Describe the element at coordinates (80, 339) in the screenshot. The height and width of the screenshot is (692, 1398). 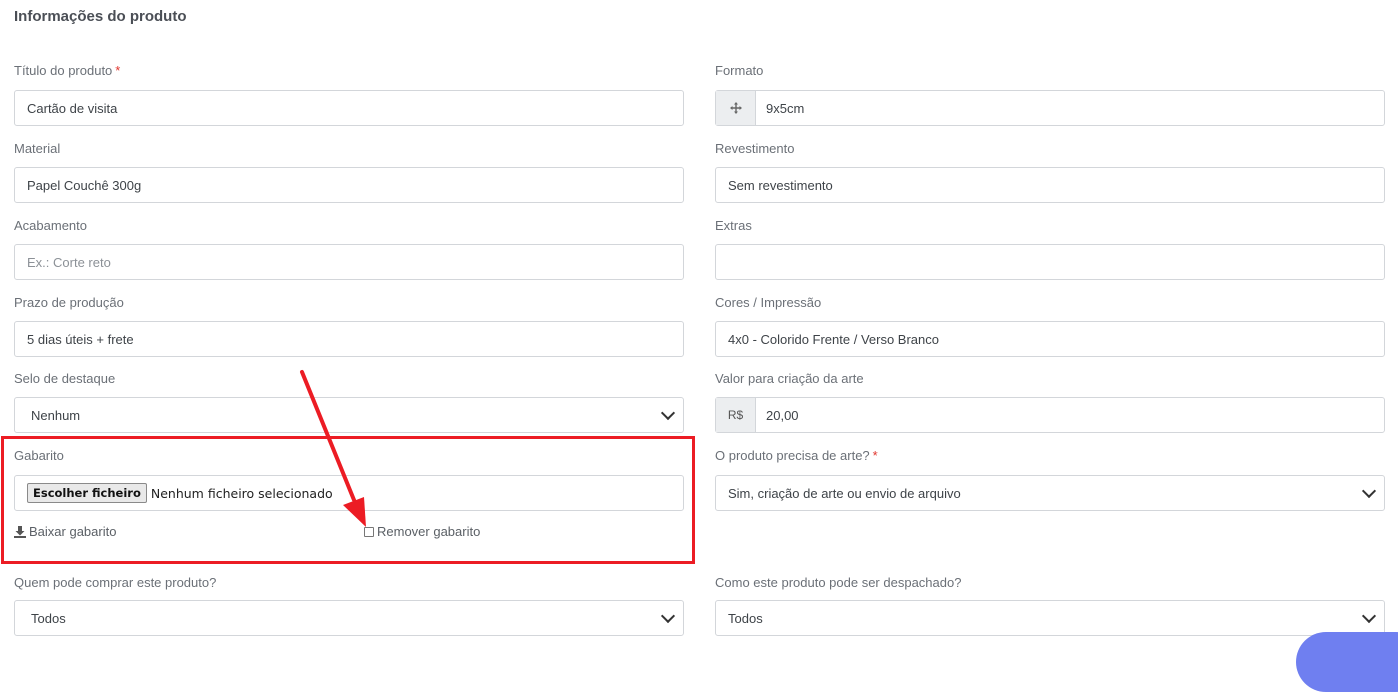
I see `prazo-value: 5 dias úteis + frete` at that location.